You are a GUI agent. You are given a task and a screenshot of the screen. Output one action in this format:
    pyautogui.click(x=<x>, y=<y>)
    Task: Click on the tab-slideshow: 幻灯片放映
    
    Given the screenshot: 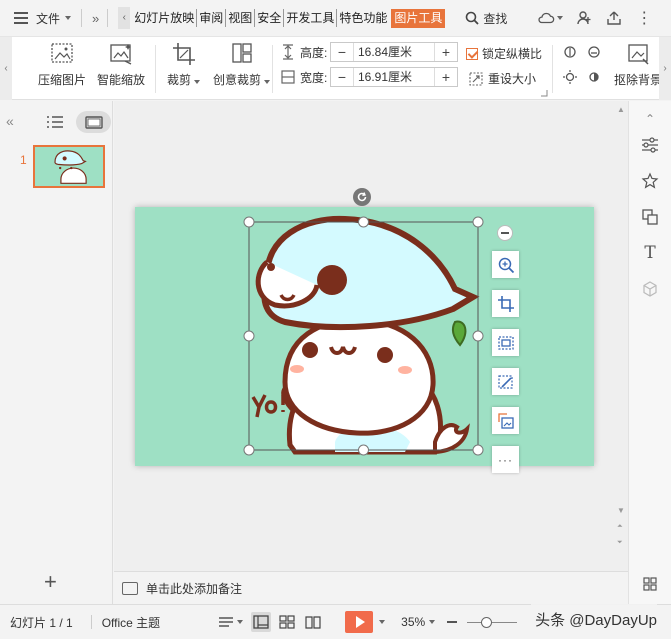 What is the action you would take?
    pyautogui.click(x=164, y=18)
    